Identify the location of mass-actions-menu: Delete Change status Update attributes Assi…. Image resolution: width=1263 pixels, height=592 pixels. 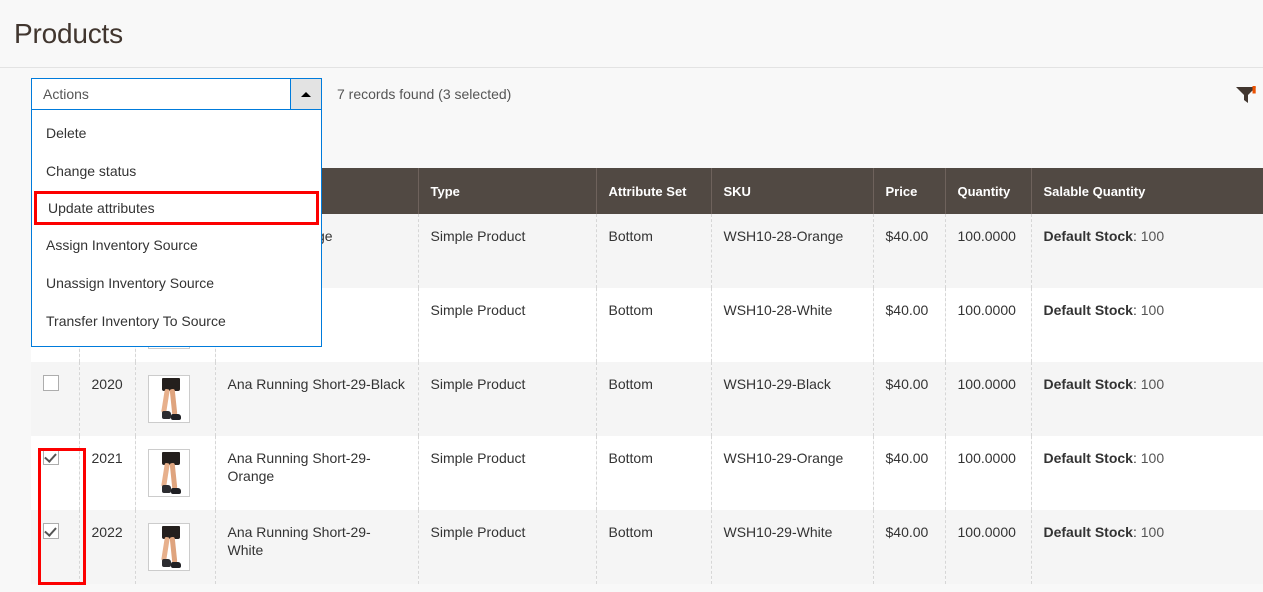
(176, 228).